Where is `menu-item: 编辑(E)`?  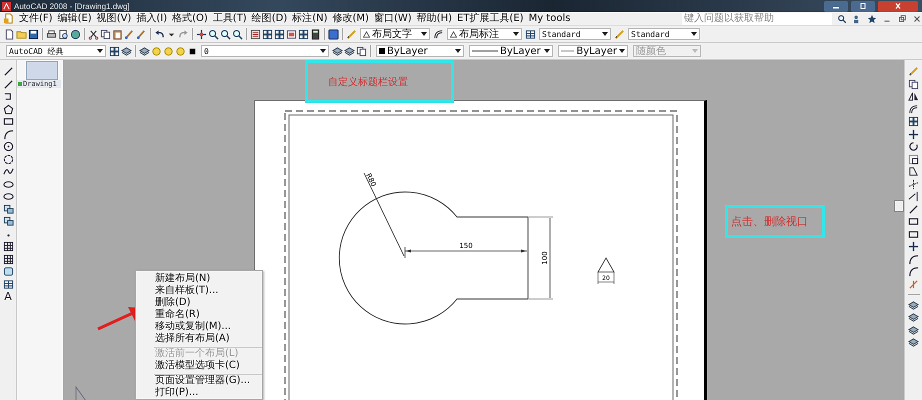 menu-item: 编辑(E) is located at coordinates (75, 18).